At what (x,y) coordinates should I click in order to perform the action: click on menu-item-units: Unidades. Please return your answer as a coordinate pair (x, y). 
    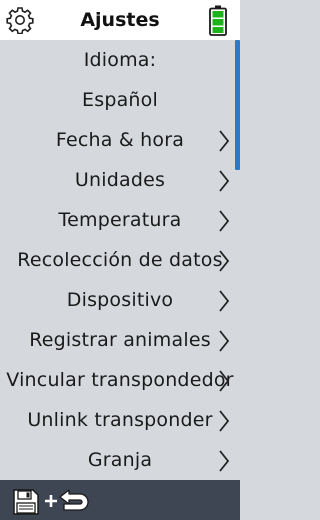
    Looking at the image, I should click on (120, 180).